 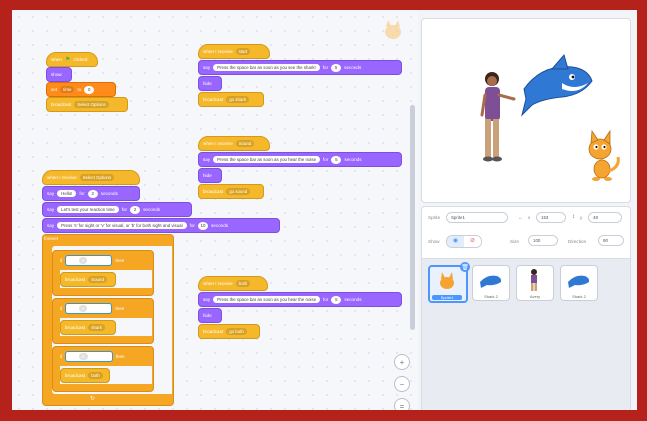 I want to click on broadcast-block: broadcast shark, so click(x=88, y=327).